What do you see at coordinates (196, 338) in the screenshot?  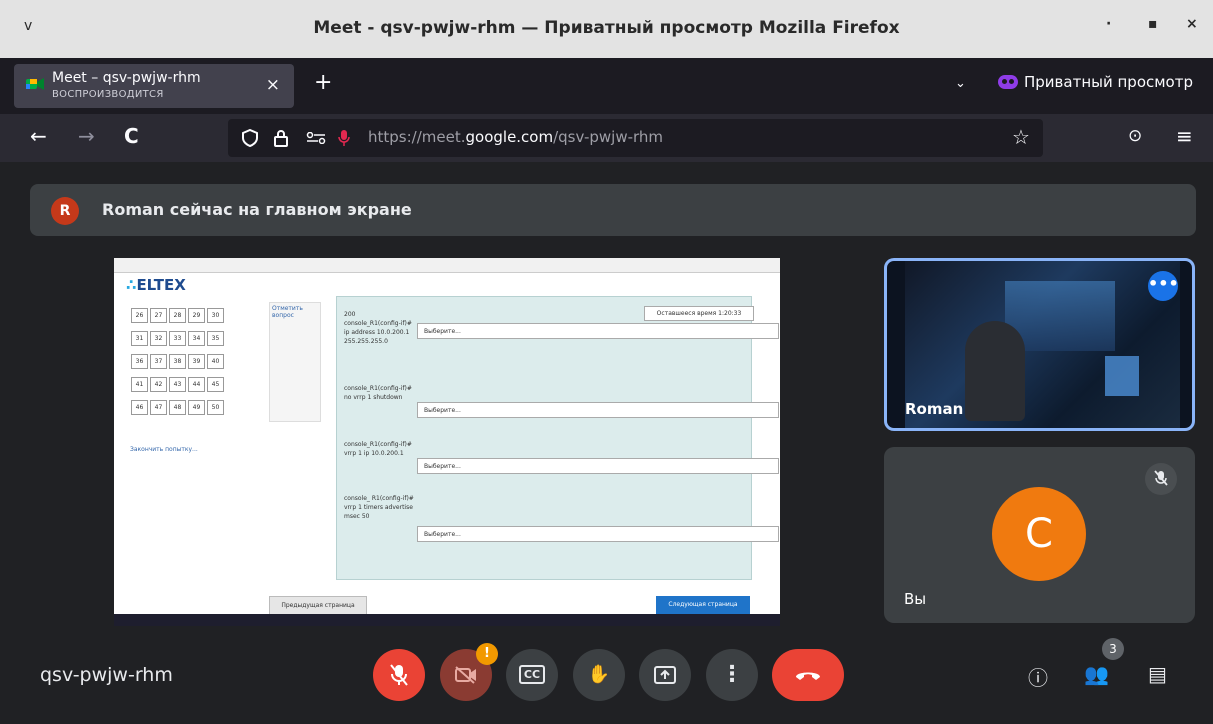 I see `question-number-cell: 34` at bounding box center [196, 338].